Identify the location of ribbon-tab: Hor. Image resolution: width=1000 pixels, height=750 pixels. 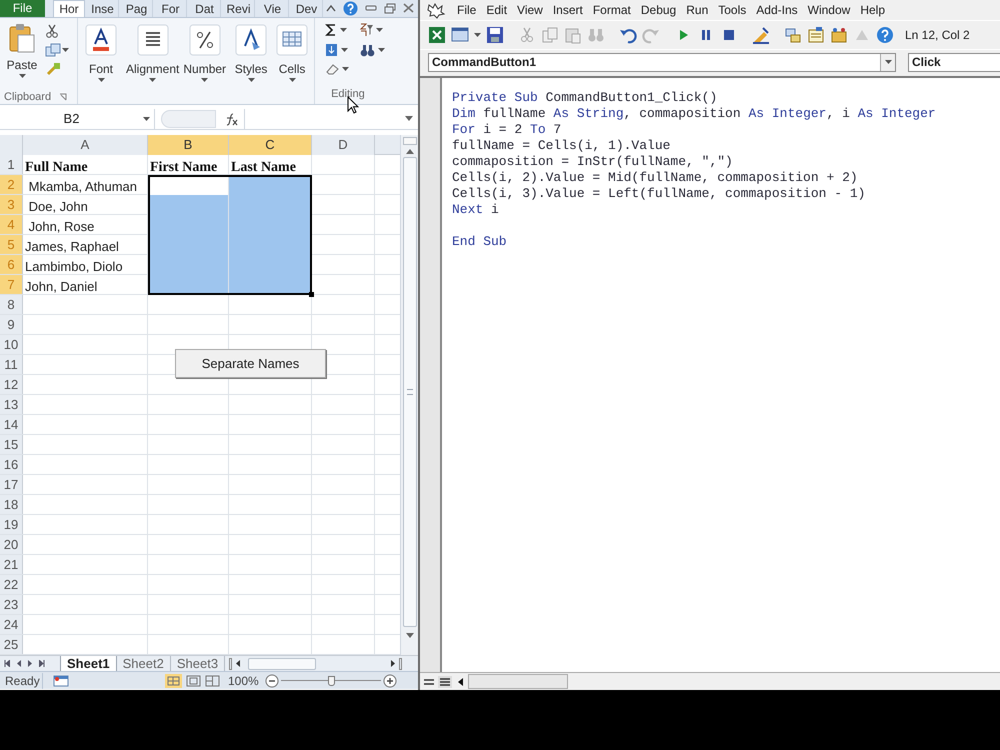
(69, 8).